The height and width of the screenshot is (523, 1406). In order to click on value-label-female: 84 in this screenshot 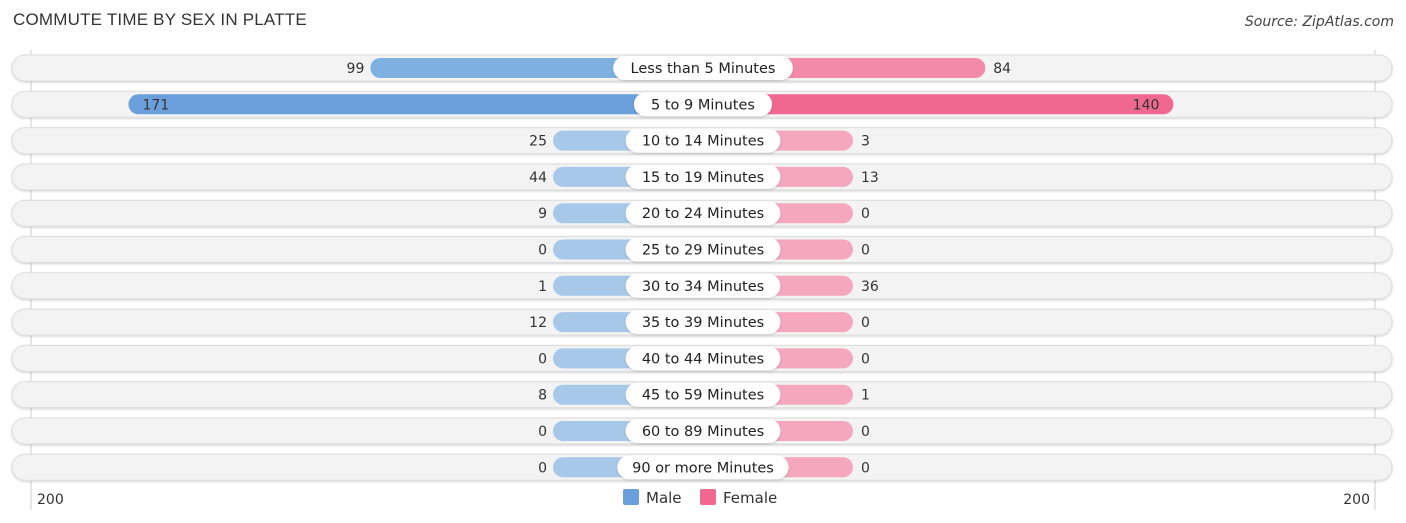, I will do `click(1002, 69)`.